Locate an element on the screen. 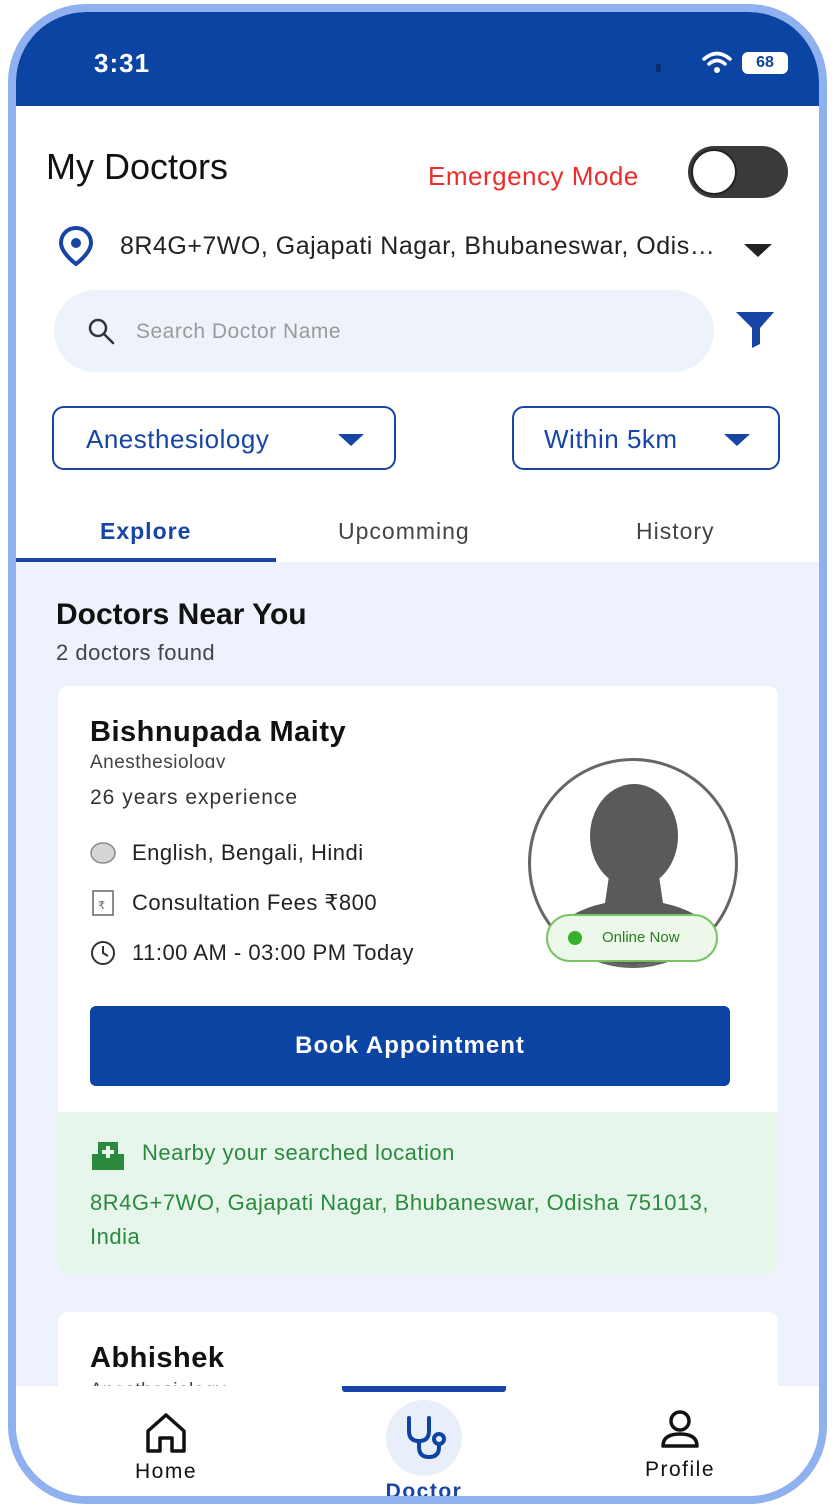 The image size is (835, 1512). page-title: My Doctors is located at coordinates (137, 166).